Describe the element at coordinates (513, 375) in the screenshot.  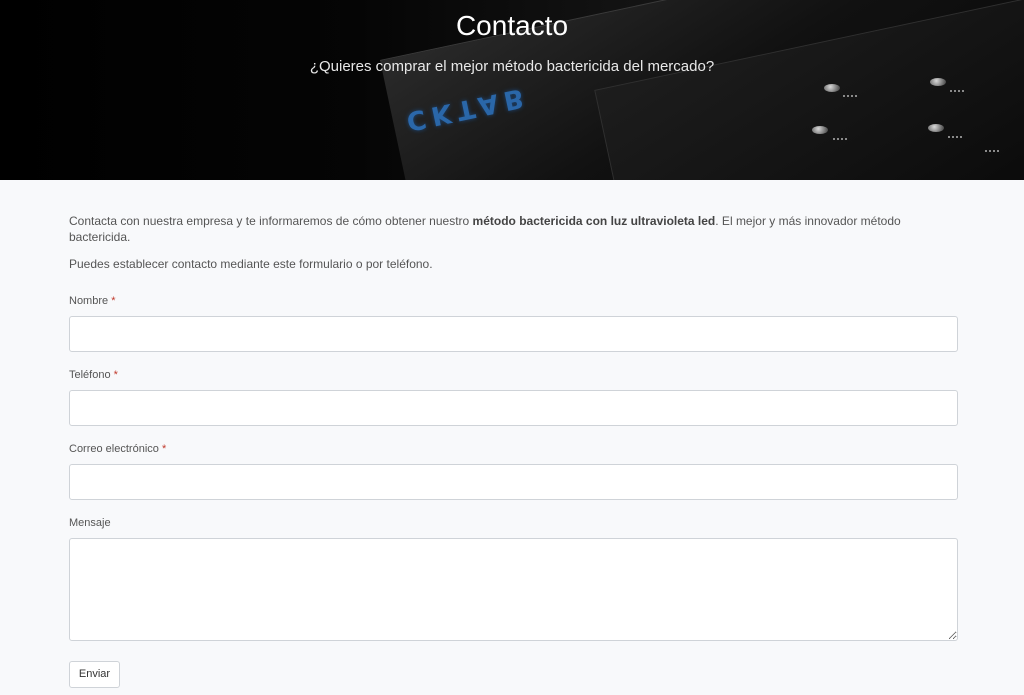
I see `phone-label: Teléfono *` at that location.